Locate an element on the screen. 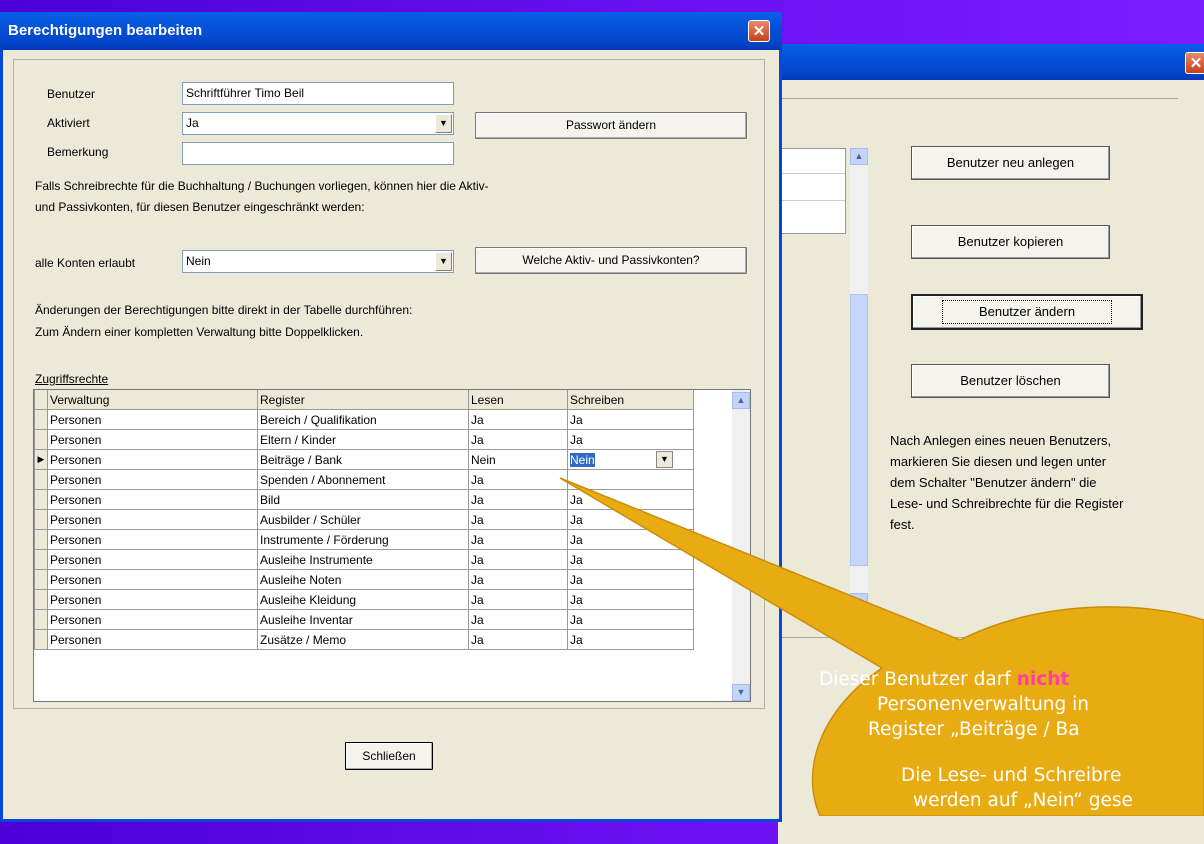 The width and height of the screenshot is (1204, 844). column-header-schreiben: Schreiben is located at coordinates (630, 400).